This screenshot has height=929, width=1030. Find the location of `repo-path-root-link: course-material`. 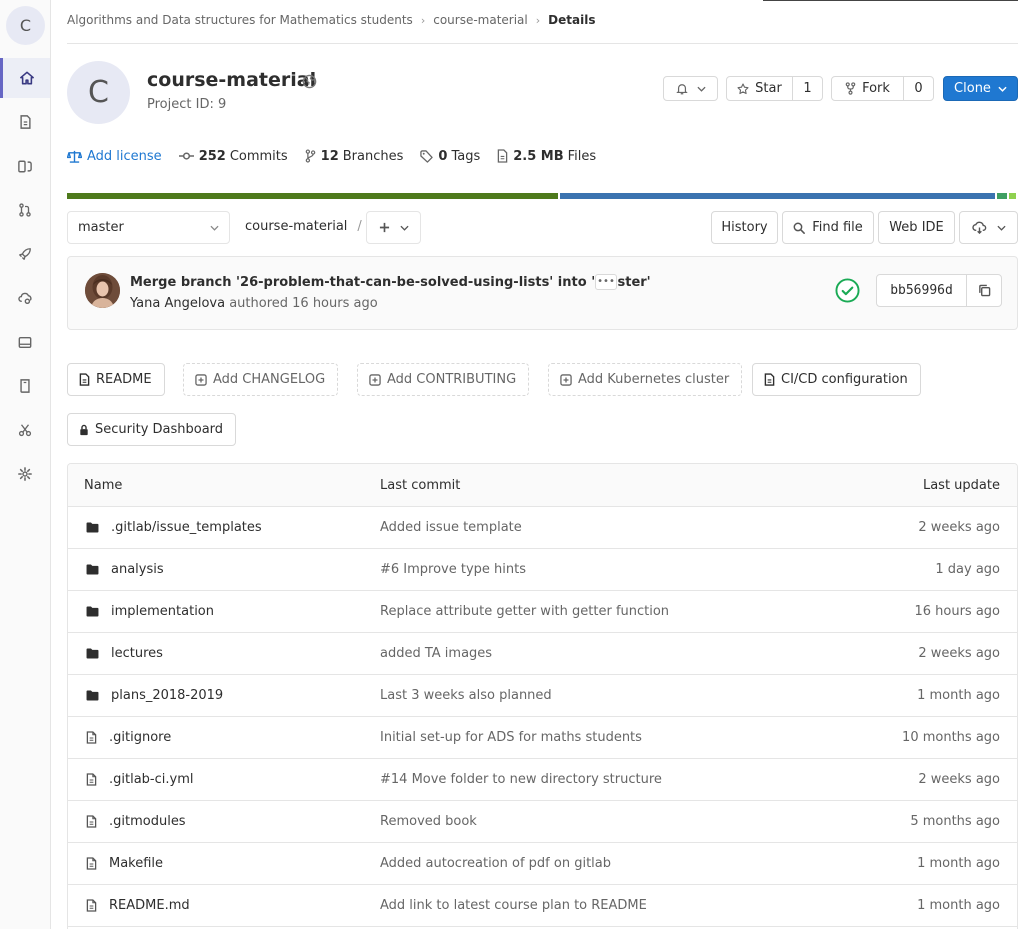

repo-path-root-link: course-material is located at coordinates (296, 226).